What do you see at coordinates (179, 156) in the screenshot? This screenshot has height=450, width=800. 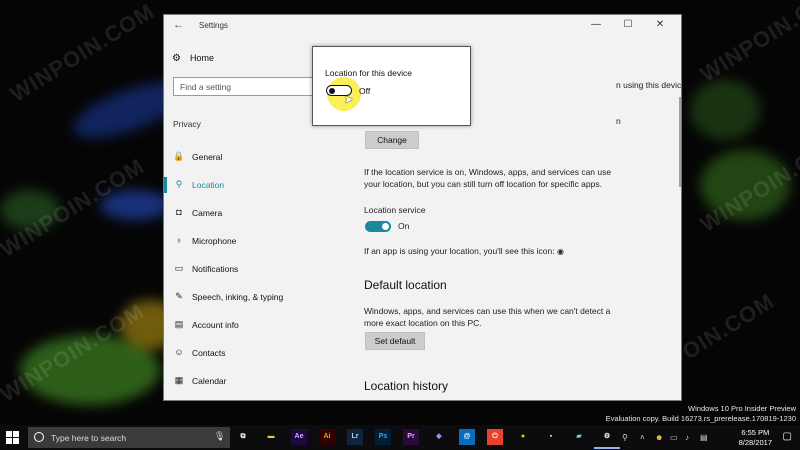 I see `lock-icon: 🔒` at bounding box center [179, 156].